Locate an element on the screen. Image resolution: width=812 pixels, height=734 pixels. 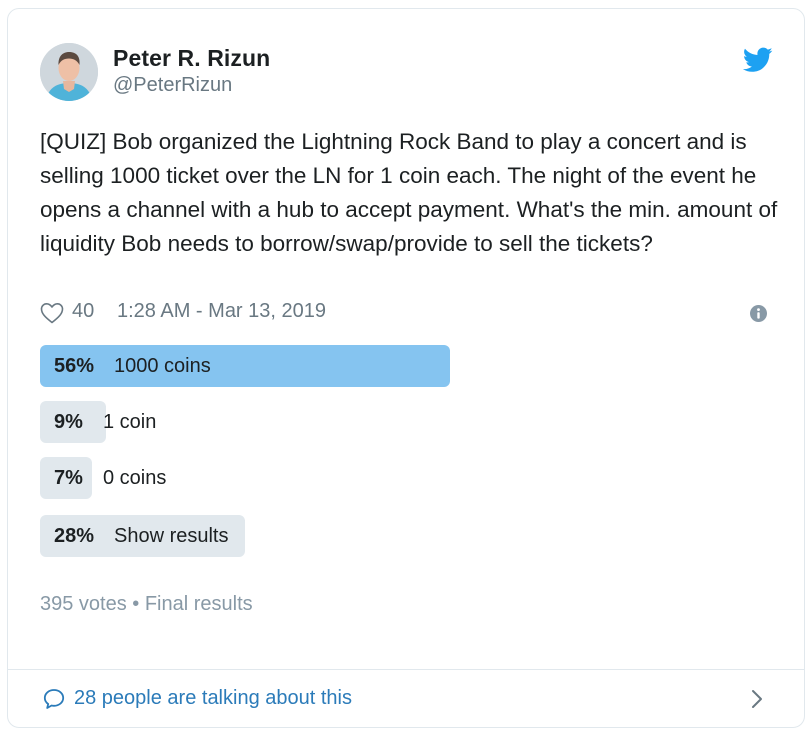
author-handle: @PeterRizun is located at coordinates (172, 85).